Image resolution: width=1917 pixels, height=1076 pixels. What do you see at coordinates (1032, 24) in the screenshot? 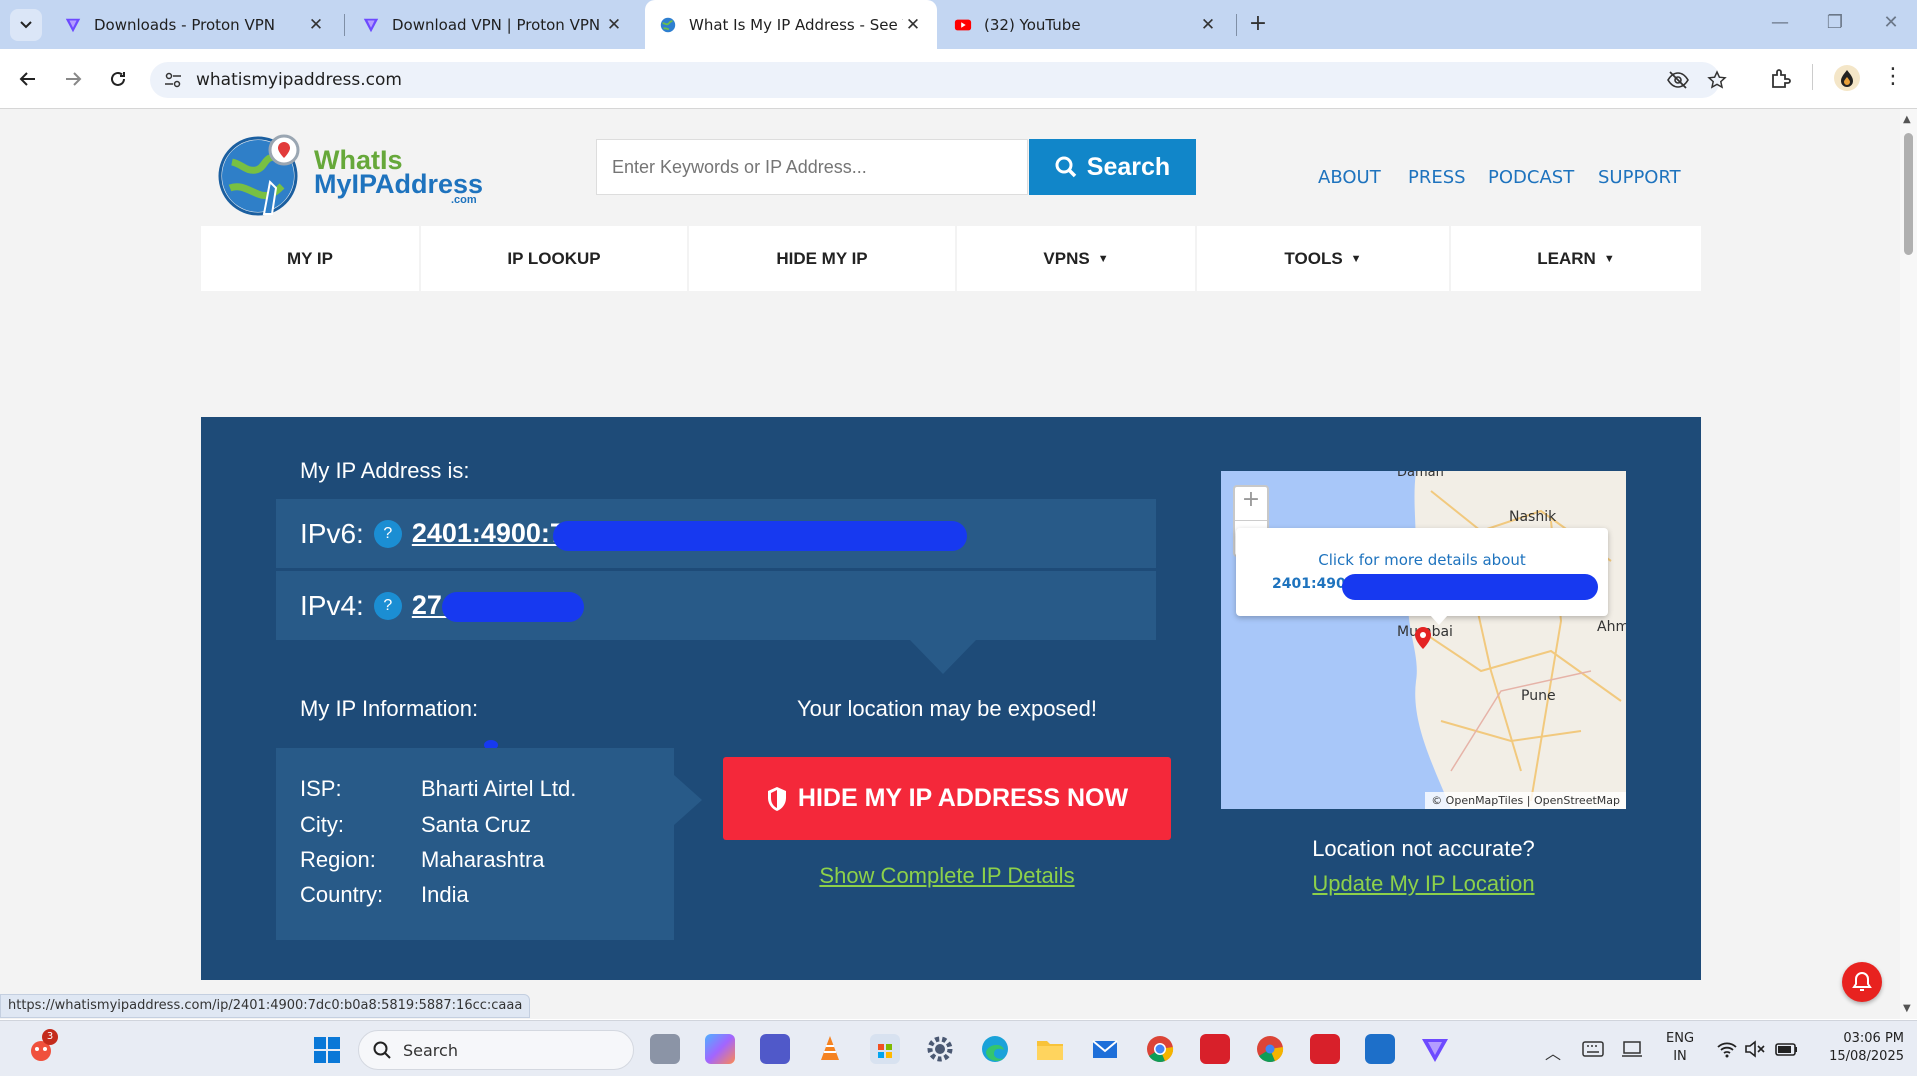
I see `tab-title: (32) YouTube` at bounding box center [1032, 24].